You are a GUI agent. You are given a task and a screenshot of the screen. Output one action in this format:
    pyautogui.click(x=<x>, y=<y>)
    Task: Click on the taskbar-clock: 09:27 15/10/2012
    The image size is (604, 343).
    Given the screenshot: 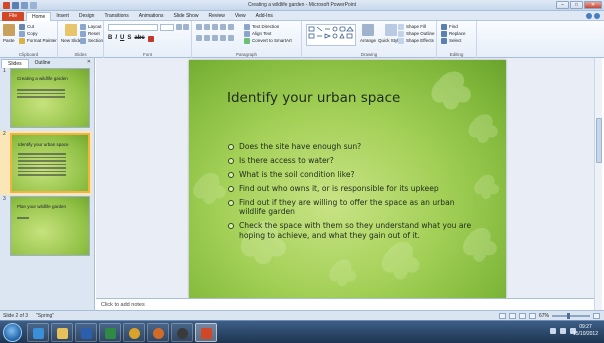 What is the action you would take?
    pyautogui.click(x=585, y=331)
    